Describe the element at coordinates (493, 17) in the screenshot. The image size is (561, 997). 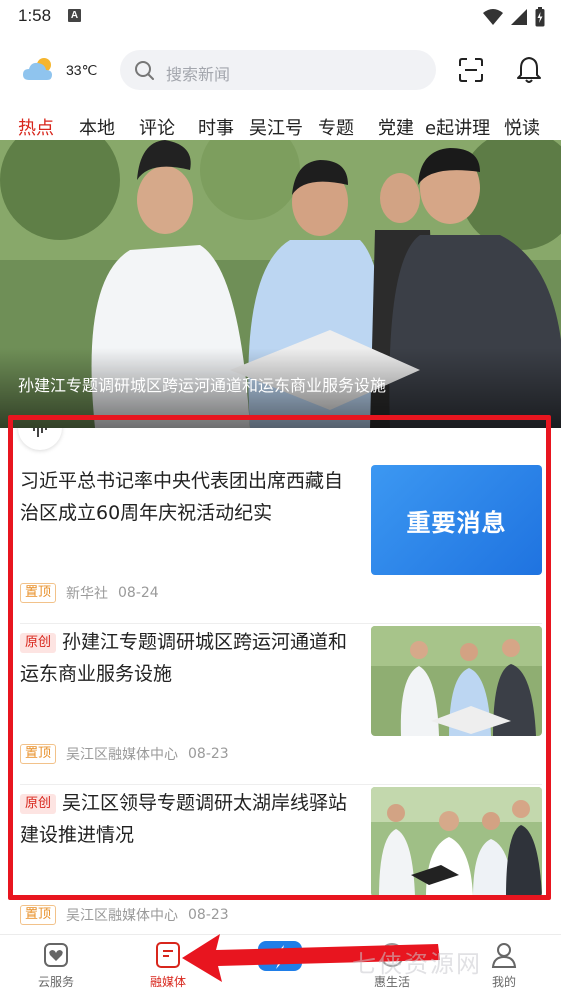
I see `wifi-icon` at that location.